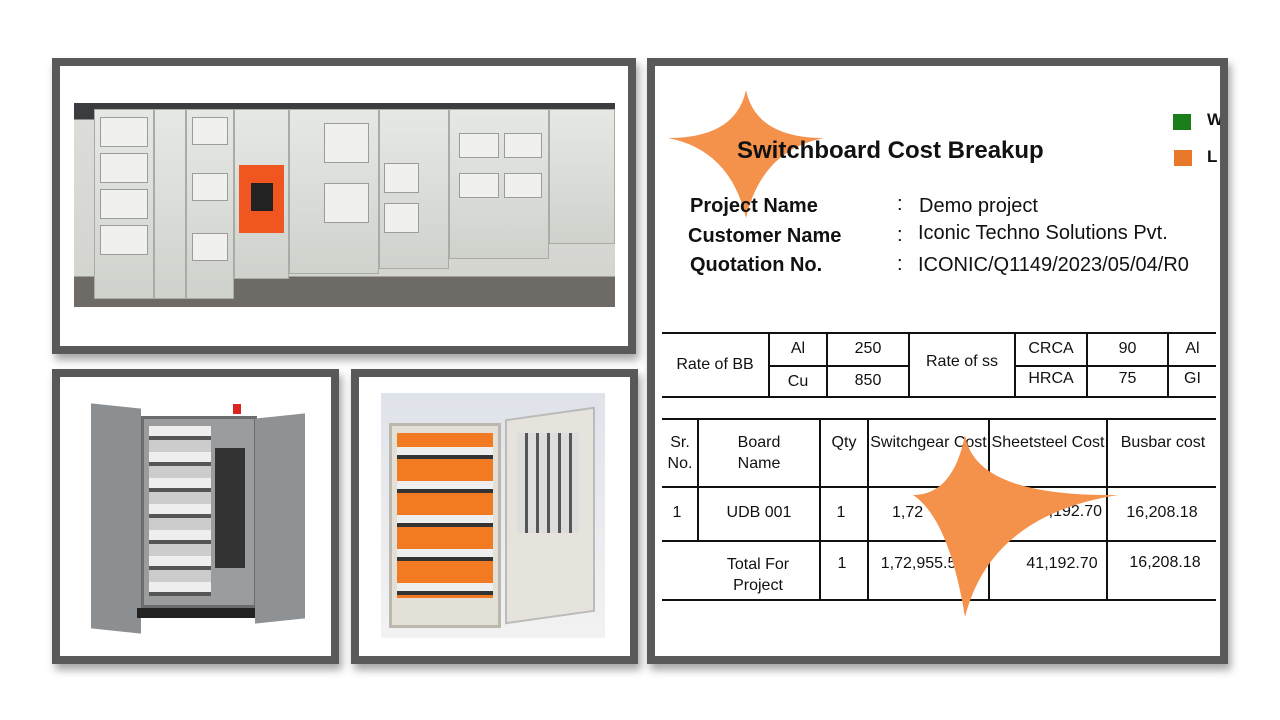 The image size is (1280, 720). I want to click on switchboard-row-photo, so click(344, 205).